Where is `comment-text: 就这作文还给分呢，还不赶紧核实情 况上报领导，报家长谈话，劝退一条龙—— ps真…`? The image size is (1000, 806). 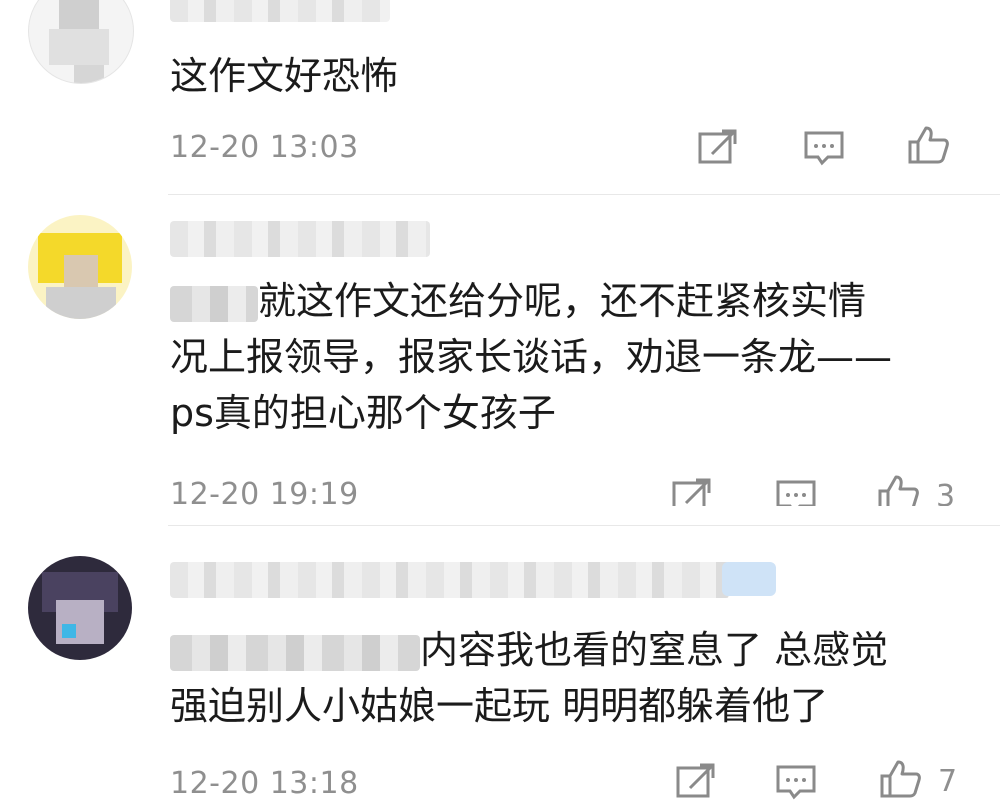 comment-text: 就这作文还给分呢，还不赶紧核实情 况上报领导，报家长谈话，劝退一条龙—— ps真… is located at coordinates (531, 357).